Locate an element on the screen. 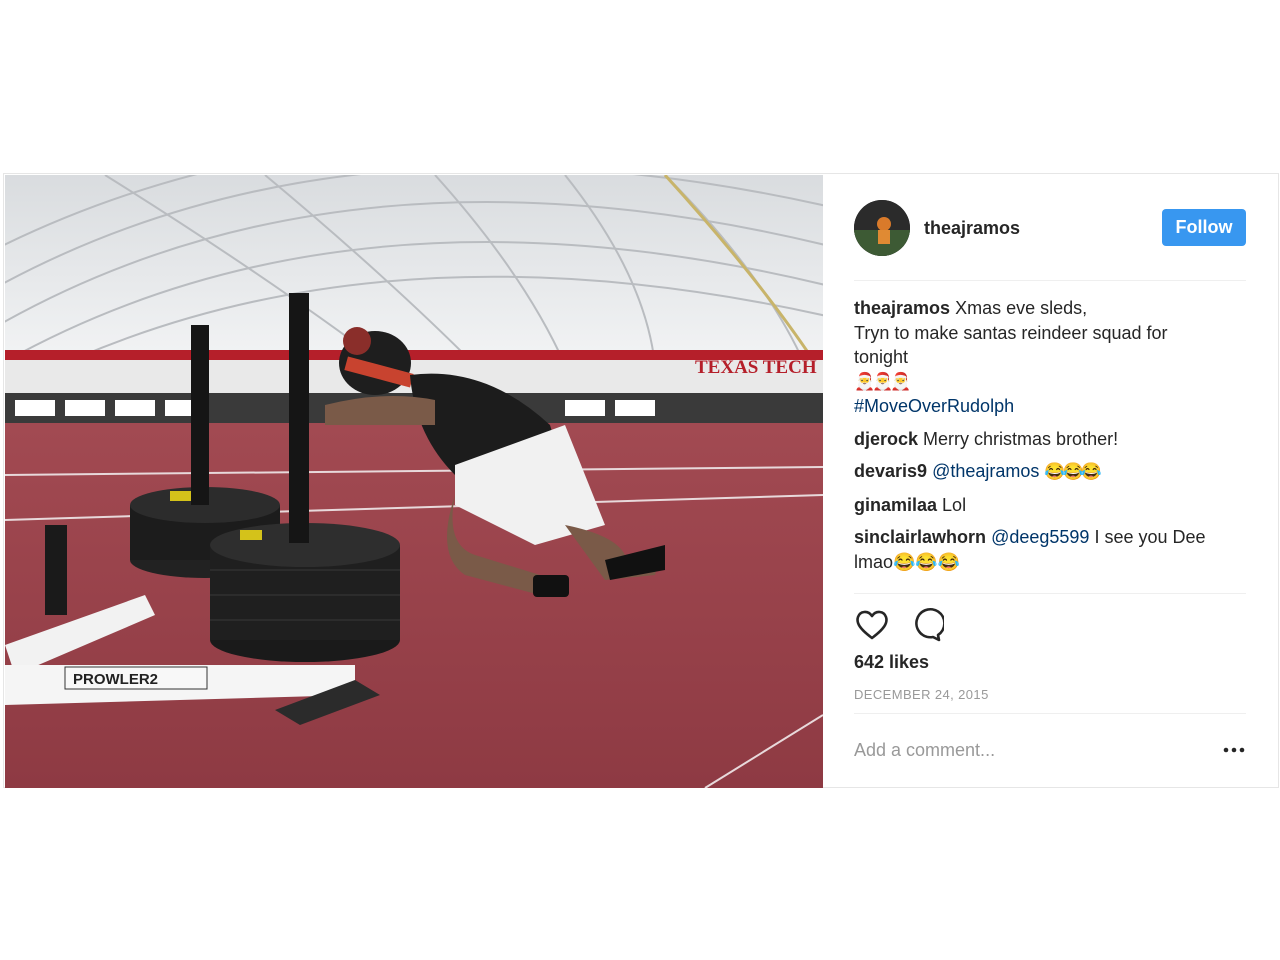  post-header: theajramos Follow is located at coordinates (1050, 228).